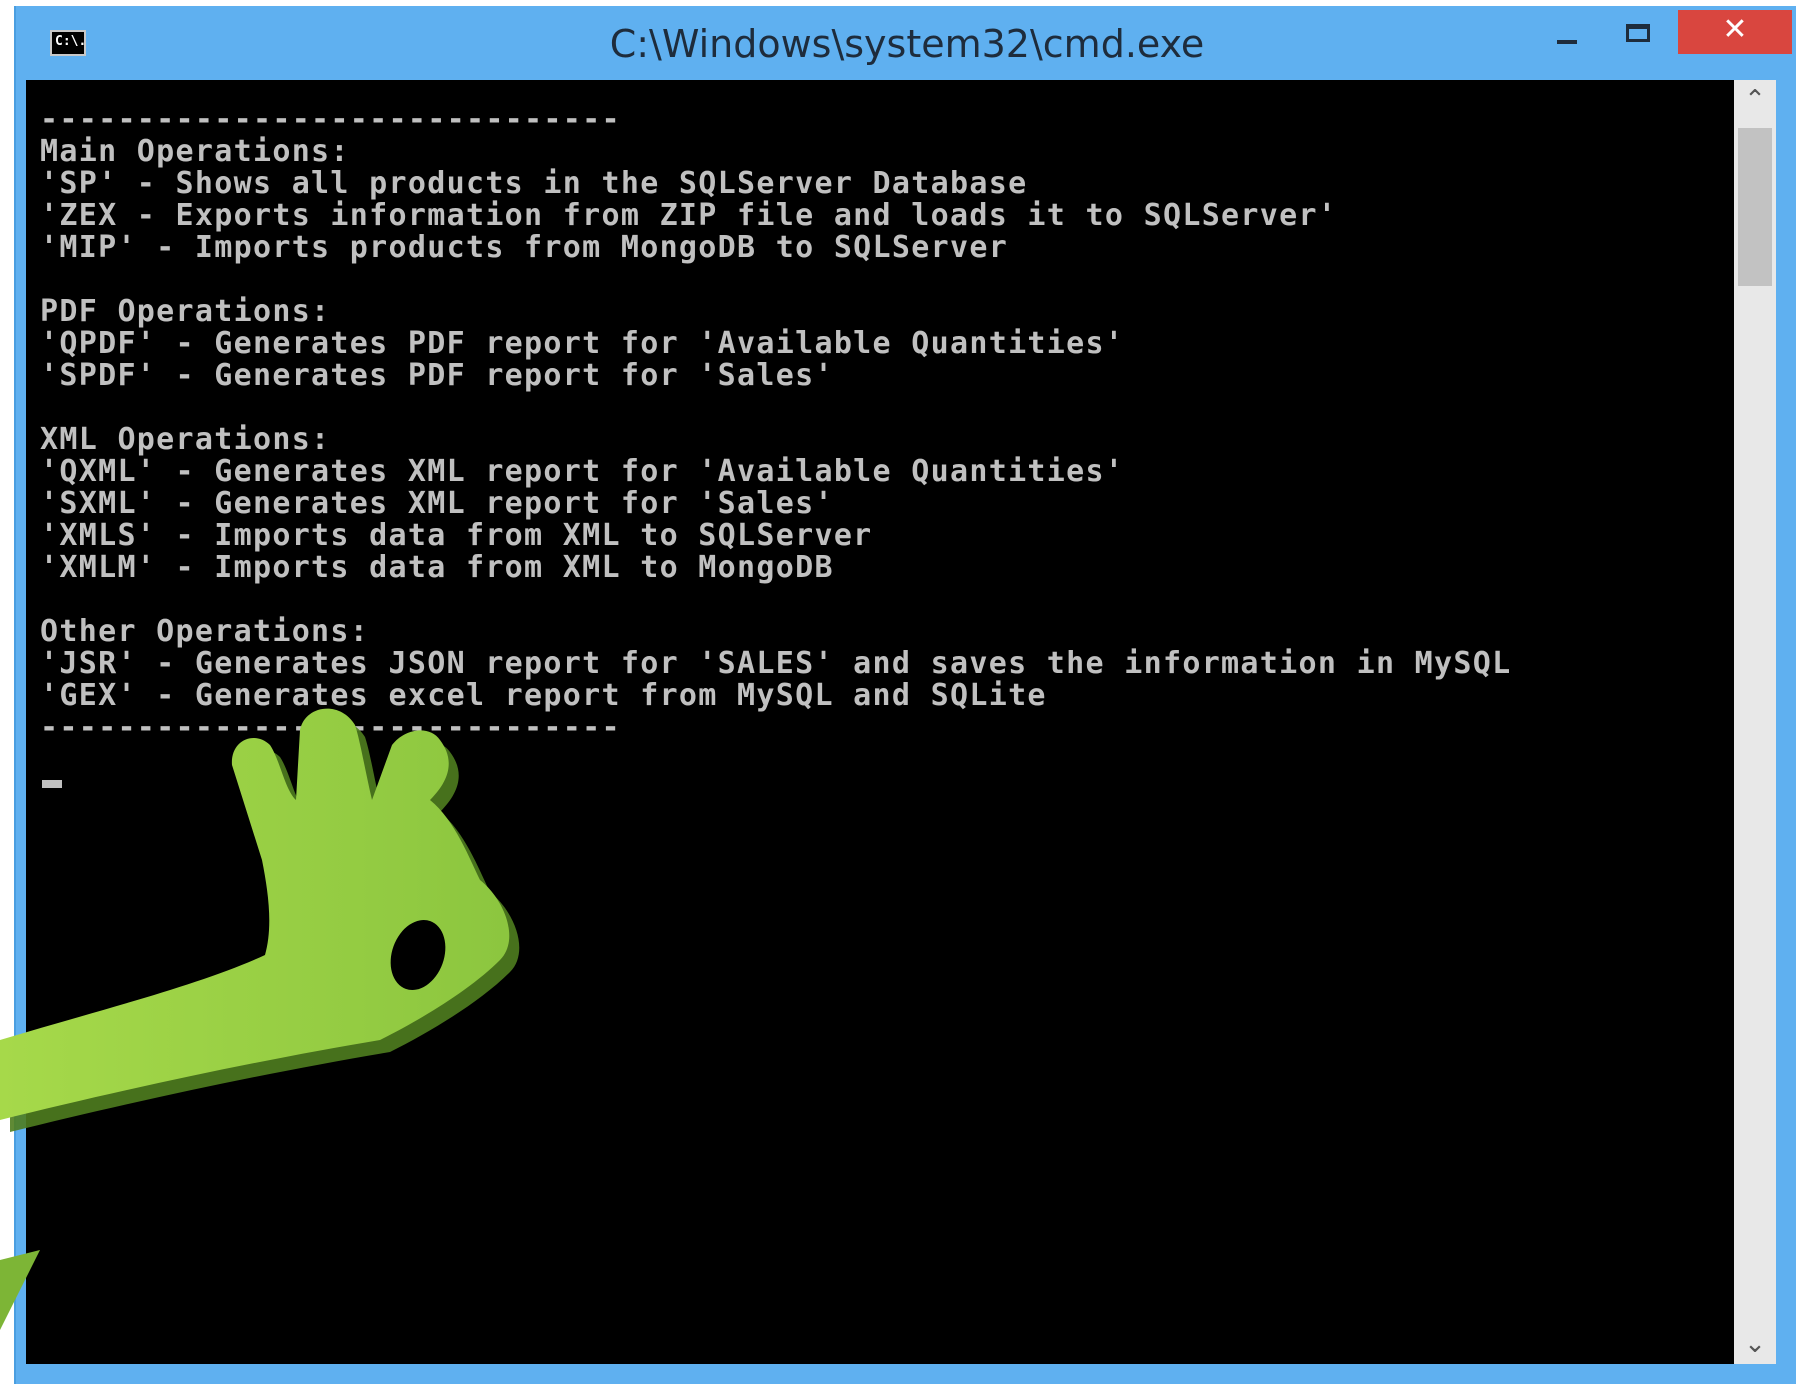 Image resolution: width=1796 pixels, height=1384 pixels. I want to click on vertical-scrollbar: ⌃ ⌄, so click(1755, 722).